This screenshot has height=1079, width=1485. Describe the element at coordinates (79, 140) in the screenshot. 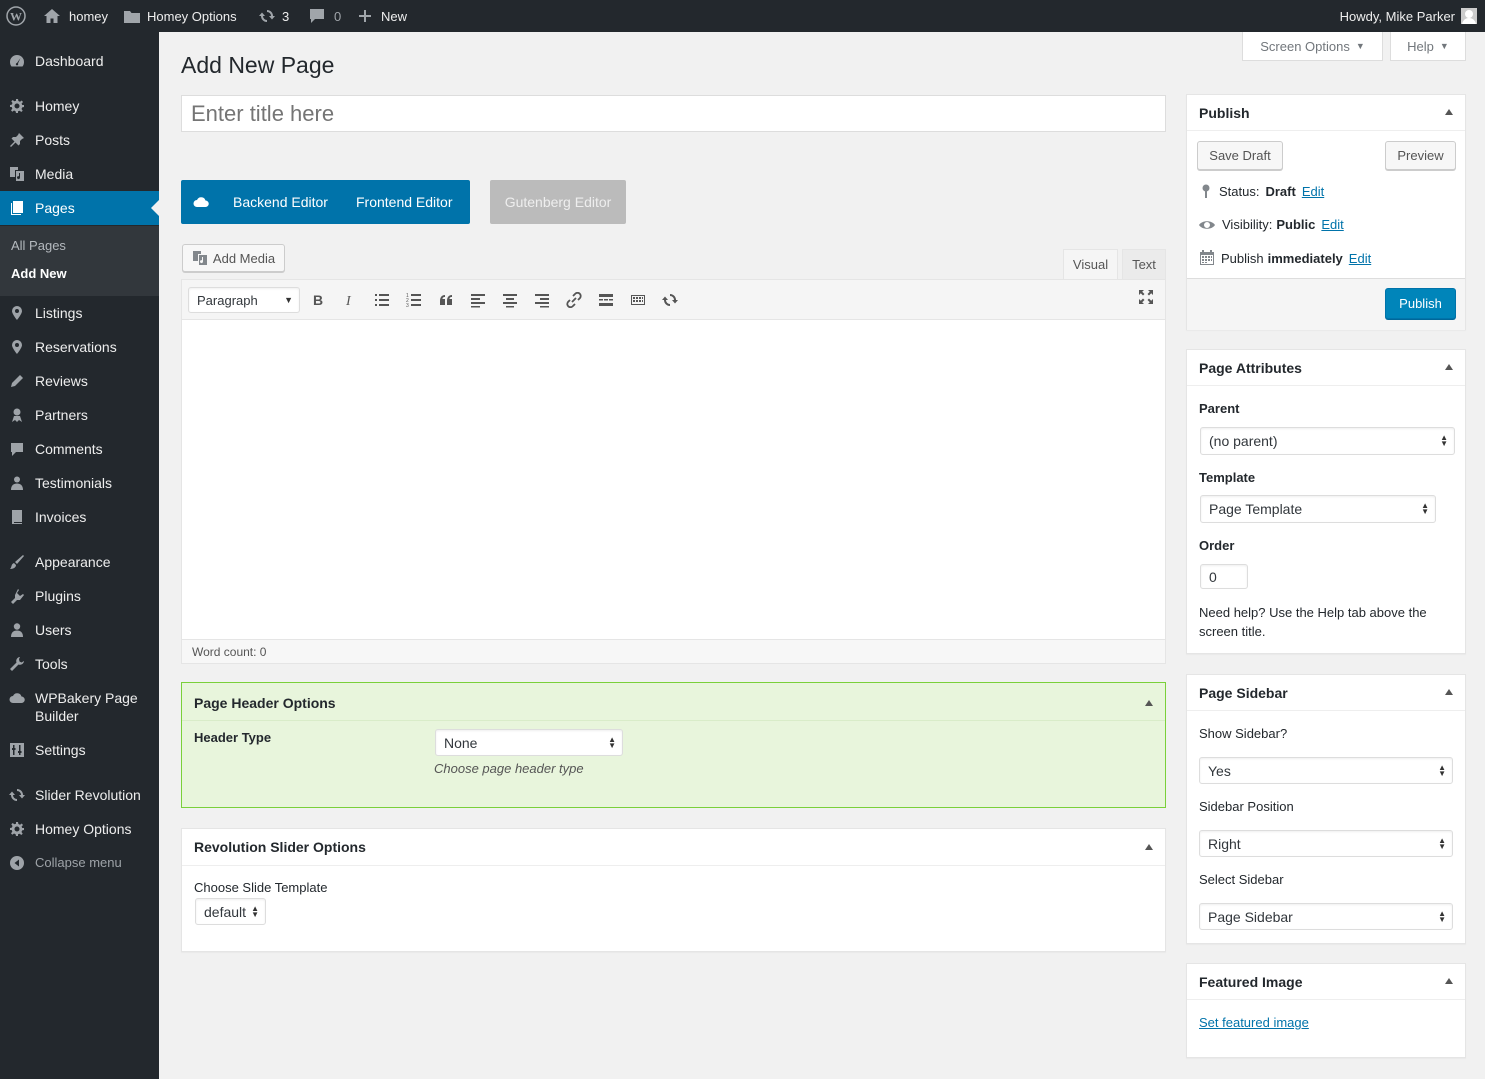

I see `sidebar-item-posts: Posts` at that location.